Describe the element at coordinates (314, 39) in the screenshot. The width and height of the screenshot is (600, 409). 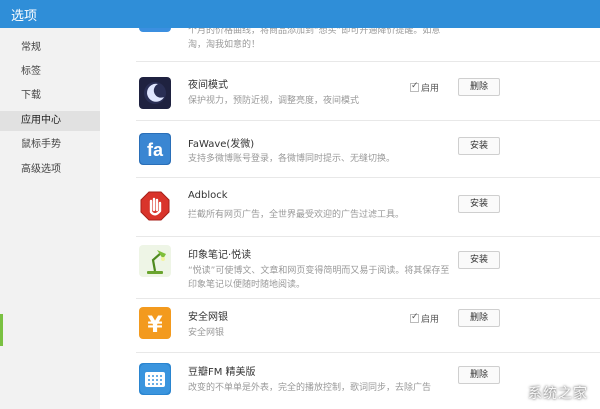
I see `app-description: 个月的价格曲线，将商品添加到“想买”即可开通降价提醒。如意淘，淘我如意的！` at that location.